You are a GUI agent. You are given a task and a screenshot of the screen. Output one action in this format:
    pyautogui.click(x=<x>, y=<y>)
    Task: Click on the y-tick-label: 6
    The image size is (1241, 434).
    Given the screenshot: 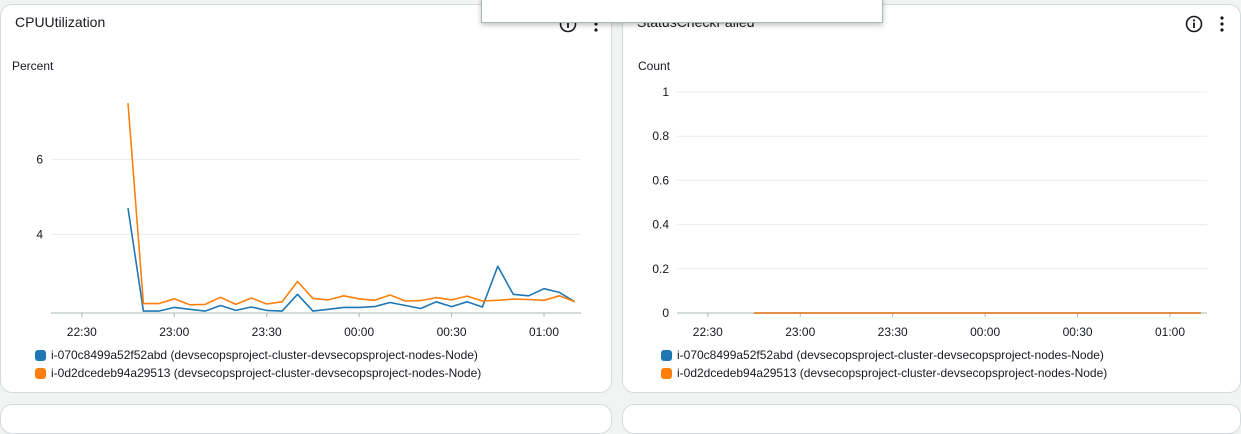 What is the action you would take?
    pyautogui.click(x=39, y=159)
    